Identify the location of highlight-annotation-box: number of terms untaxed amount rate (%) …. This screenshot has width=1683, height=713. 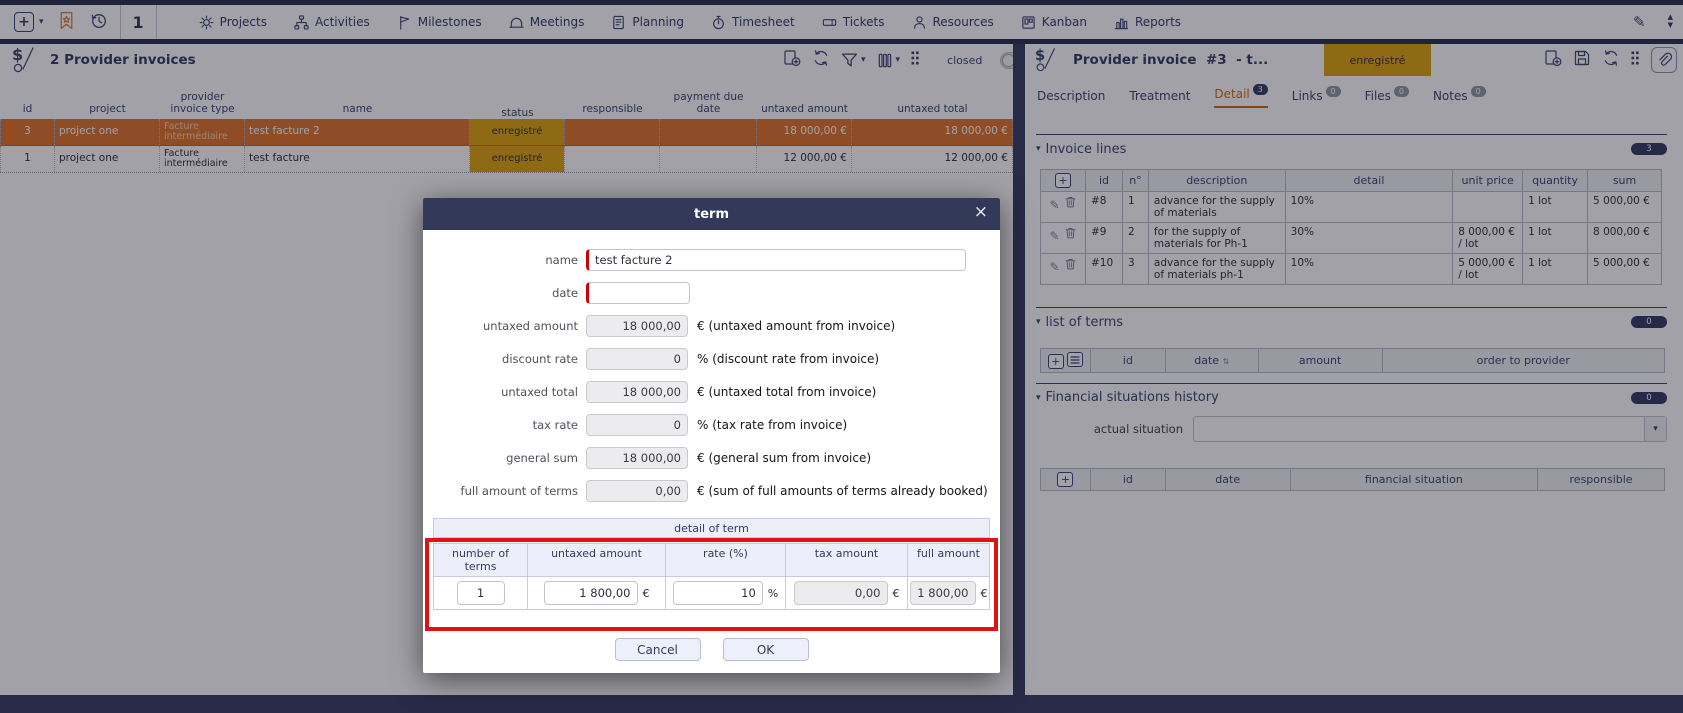
(711, 584).